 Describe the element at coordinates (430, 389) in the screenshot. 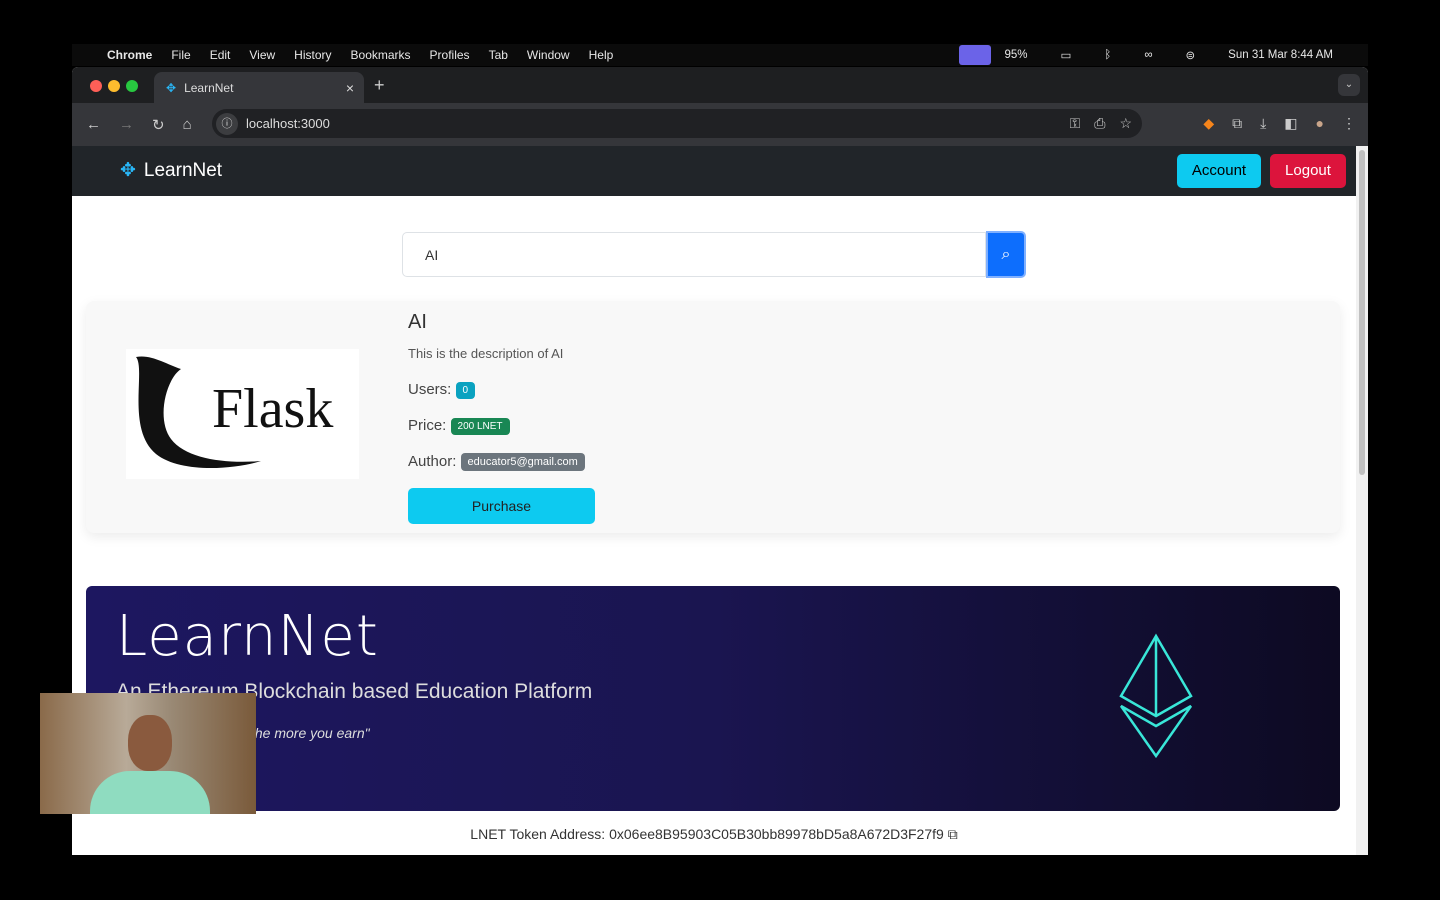

I see `users-label: Users:` at that location.